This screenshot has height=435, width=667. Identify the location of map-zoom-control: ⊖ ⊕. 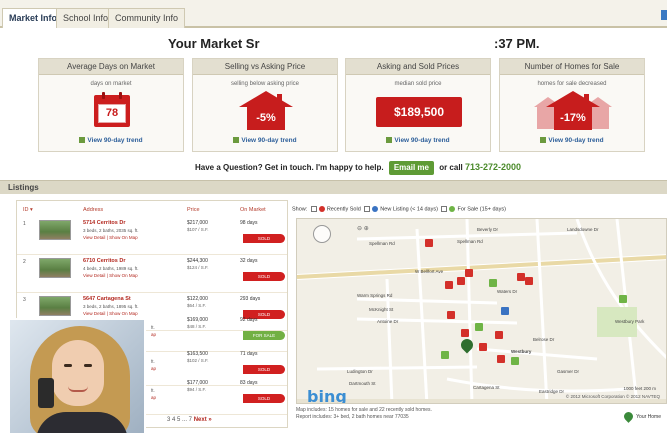
(365, 229).